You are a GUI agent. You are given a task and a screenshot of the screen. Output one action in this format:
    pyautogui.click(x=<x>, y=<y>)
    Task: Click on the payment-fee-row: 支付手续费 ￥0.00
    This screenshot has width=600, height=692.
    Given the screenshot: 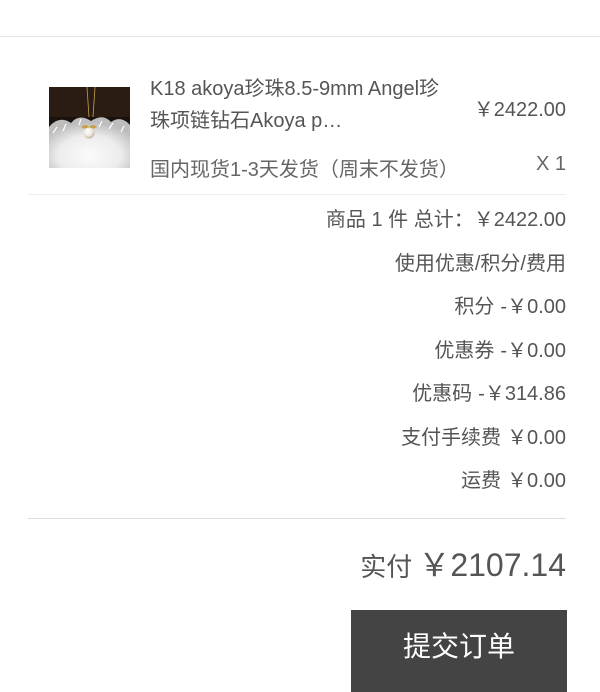 What is the action you would take?
    pyautogui.click(x=483, y=435)
    